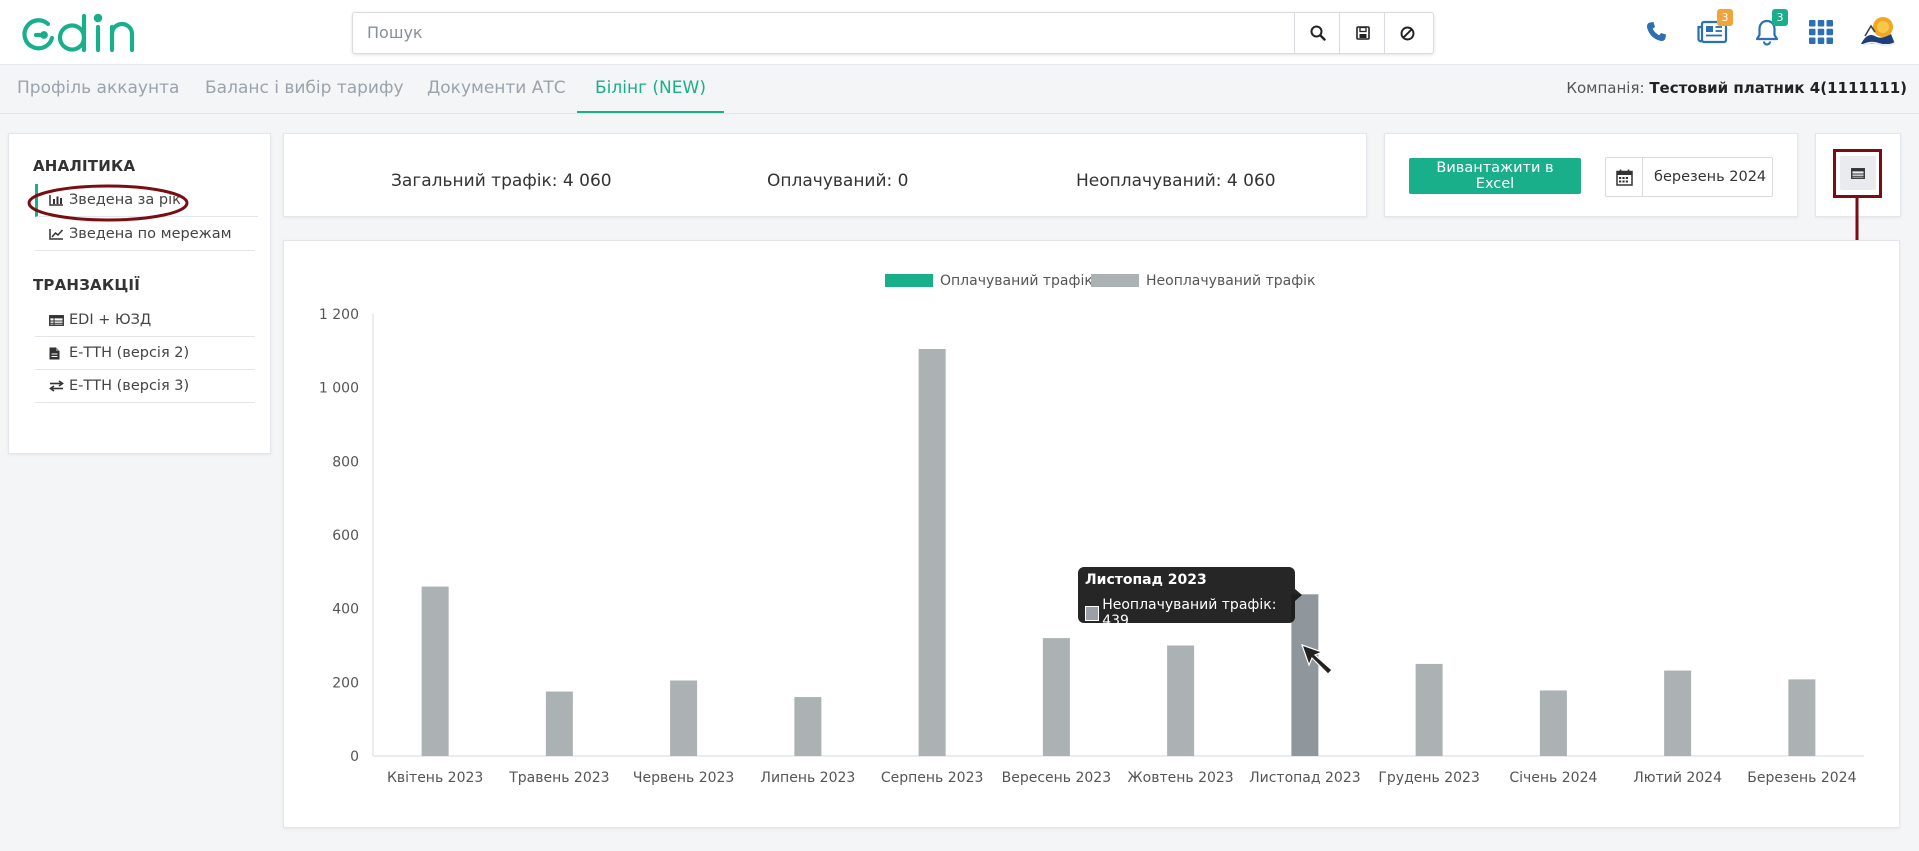  What do you see at coordinates (1780, 17) in the screenshot?
I see `notifications-badge: 3` at bounding box center [1780, 17].